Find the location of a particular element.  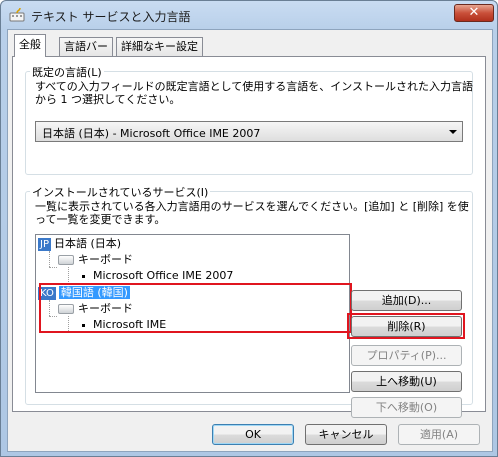

close-icon: ✕ is located at coordinates (474, 12).